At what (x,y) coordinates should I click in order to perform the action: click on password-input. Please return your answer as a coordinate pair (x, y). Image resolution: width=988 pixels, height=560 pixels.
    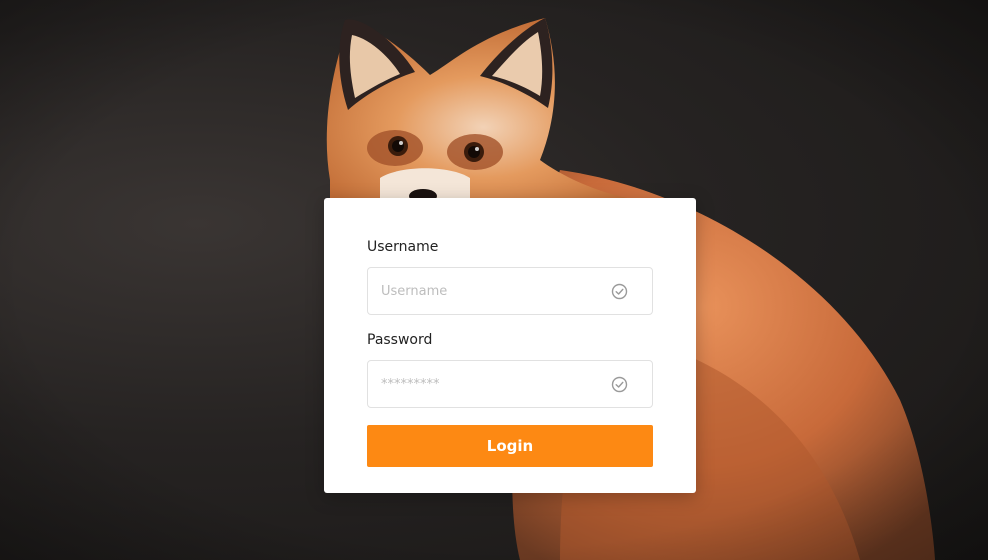
    Looking at the image, I should click on (510, 384).